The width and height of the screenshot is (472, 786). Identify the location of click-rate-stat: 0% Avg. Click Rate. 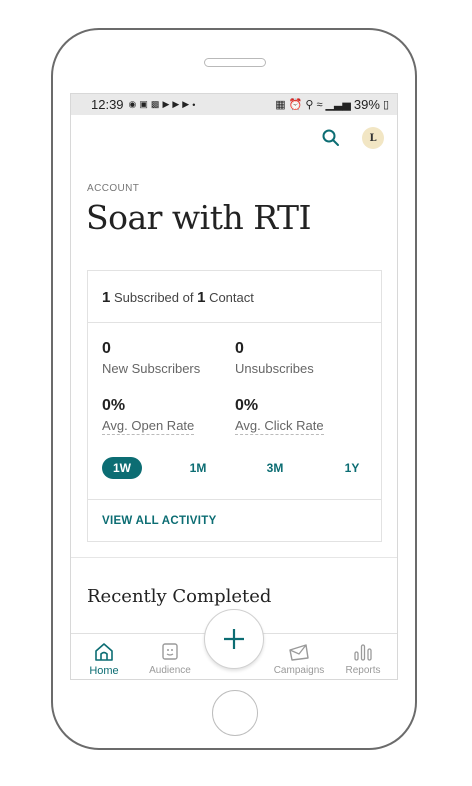
(279, 416).